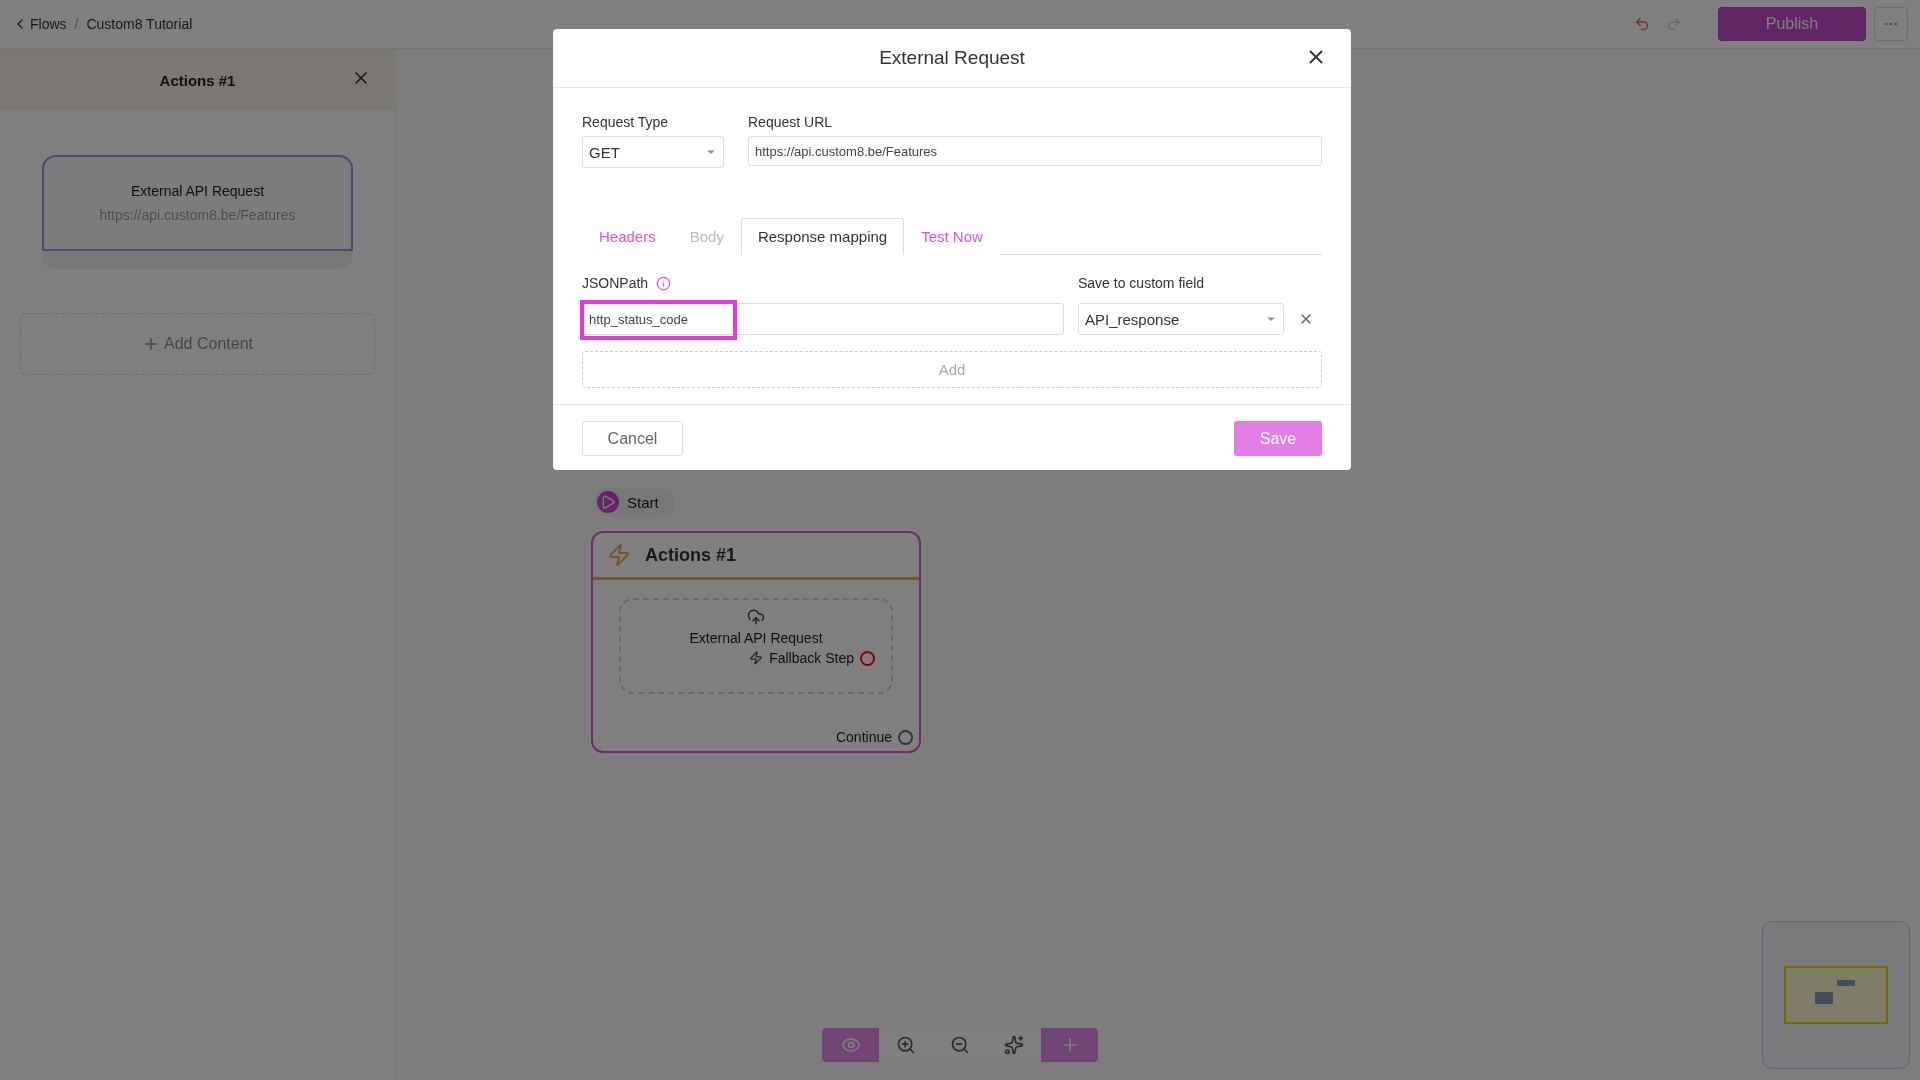  Describe the element at coordinates (1014, 1045) in the screenshot. I see `sparkles-icon` at that location.